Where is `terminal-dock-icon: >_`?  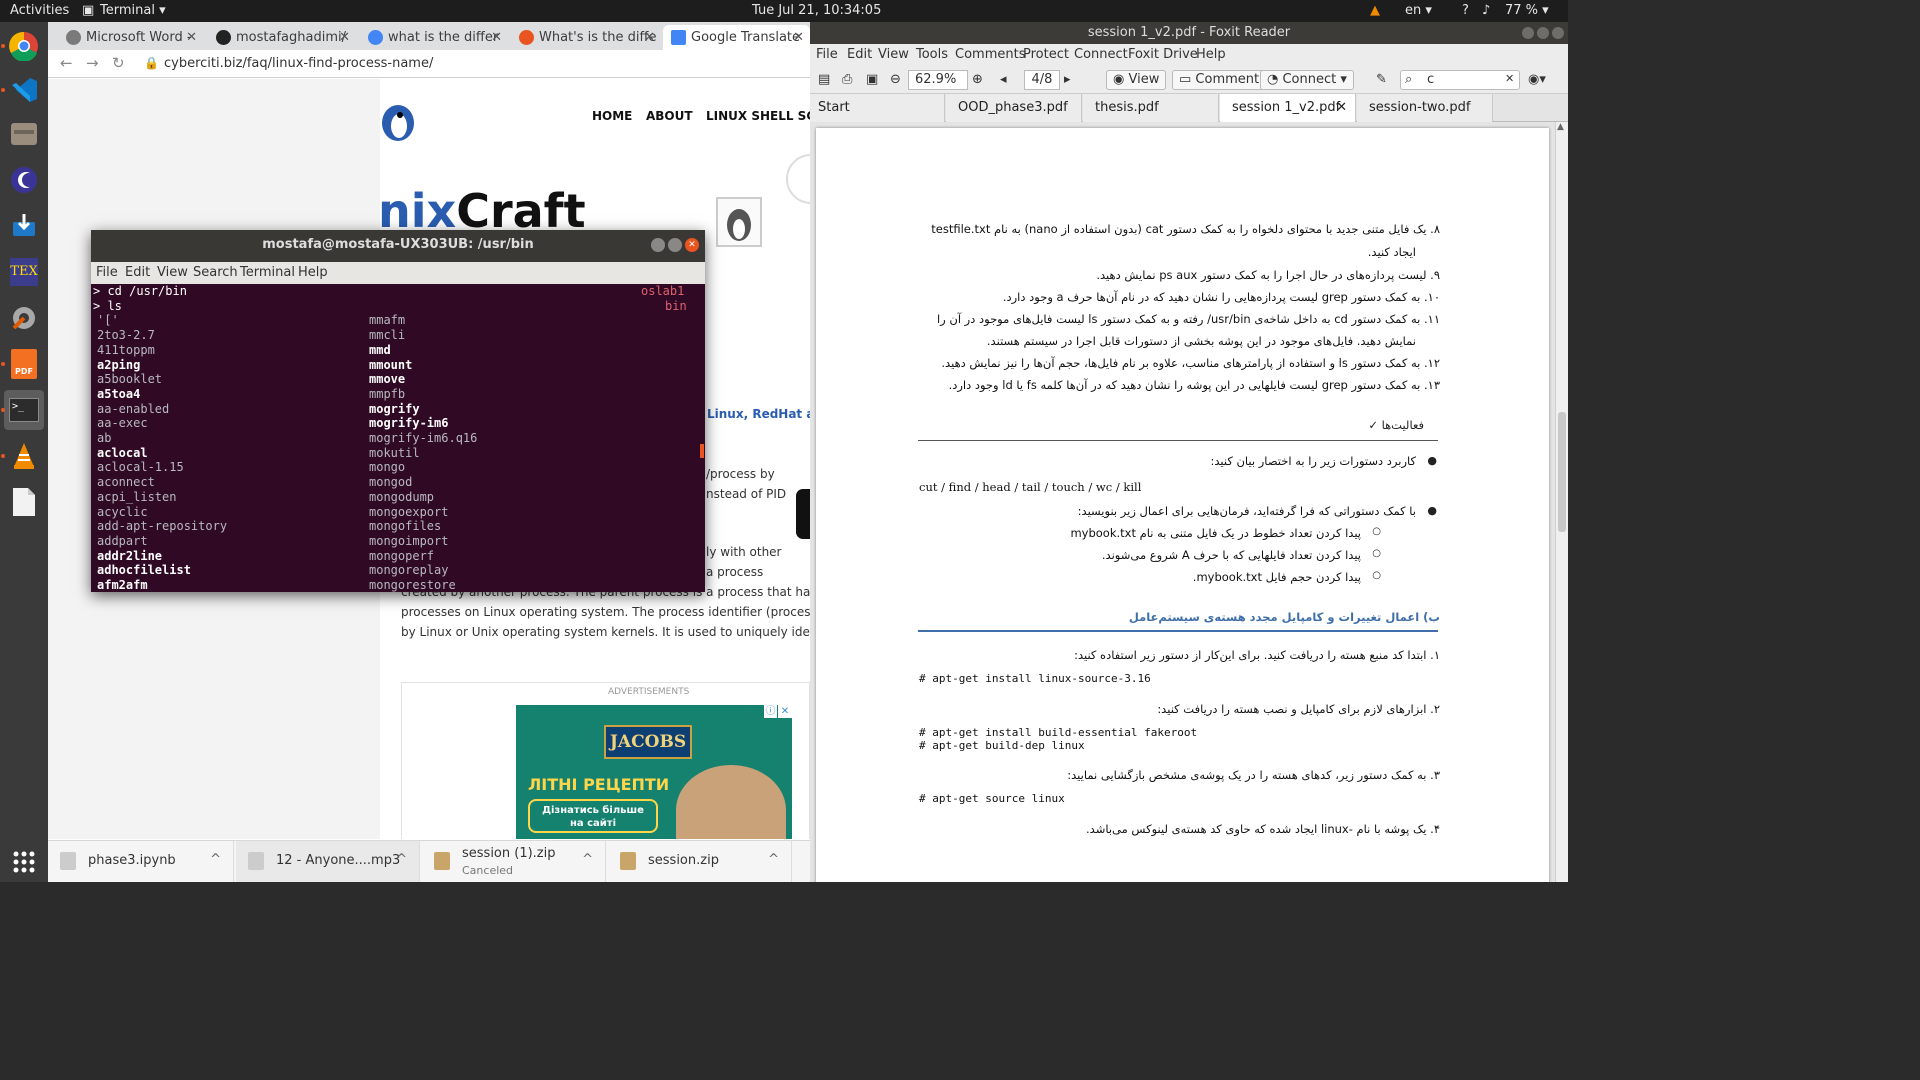 terminal-dock-icon: >_ is located at coordinates (24, 410).